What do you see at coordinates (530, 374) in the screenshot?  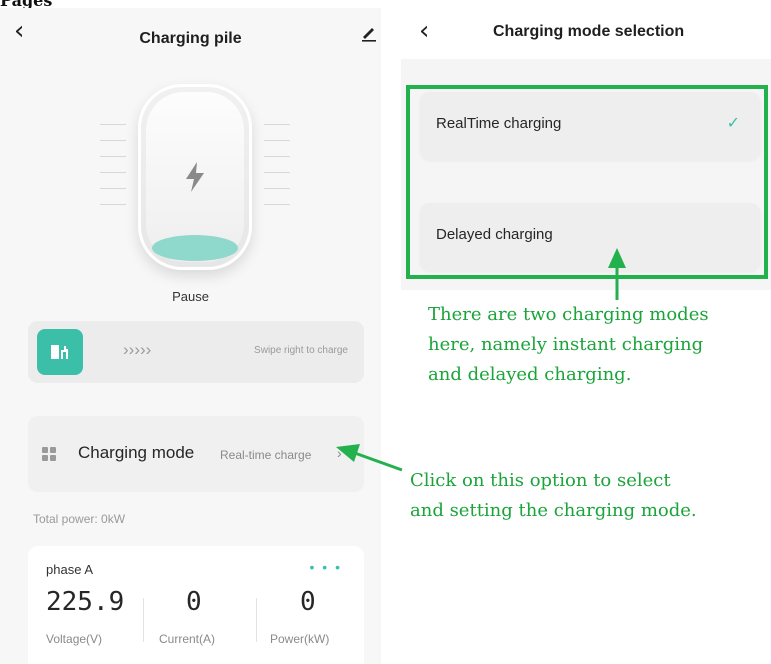 I see `annotation-line: and delayed charging.` at bounding box center [530, 374].